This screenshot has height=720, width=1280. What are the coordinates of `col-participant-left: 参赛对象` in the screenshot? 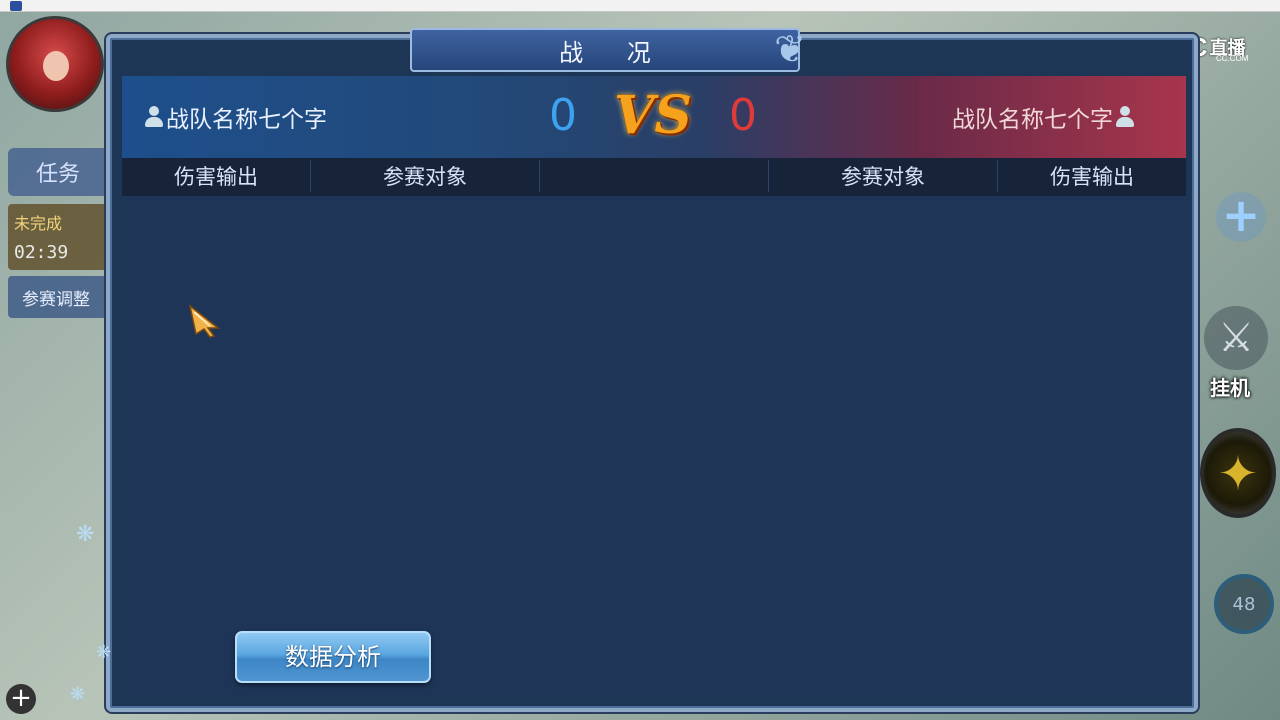 It's located at (425, 177).